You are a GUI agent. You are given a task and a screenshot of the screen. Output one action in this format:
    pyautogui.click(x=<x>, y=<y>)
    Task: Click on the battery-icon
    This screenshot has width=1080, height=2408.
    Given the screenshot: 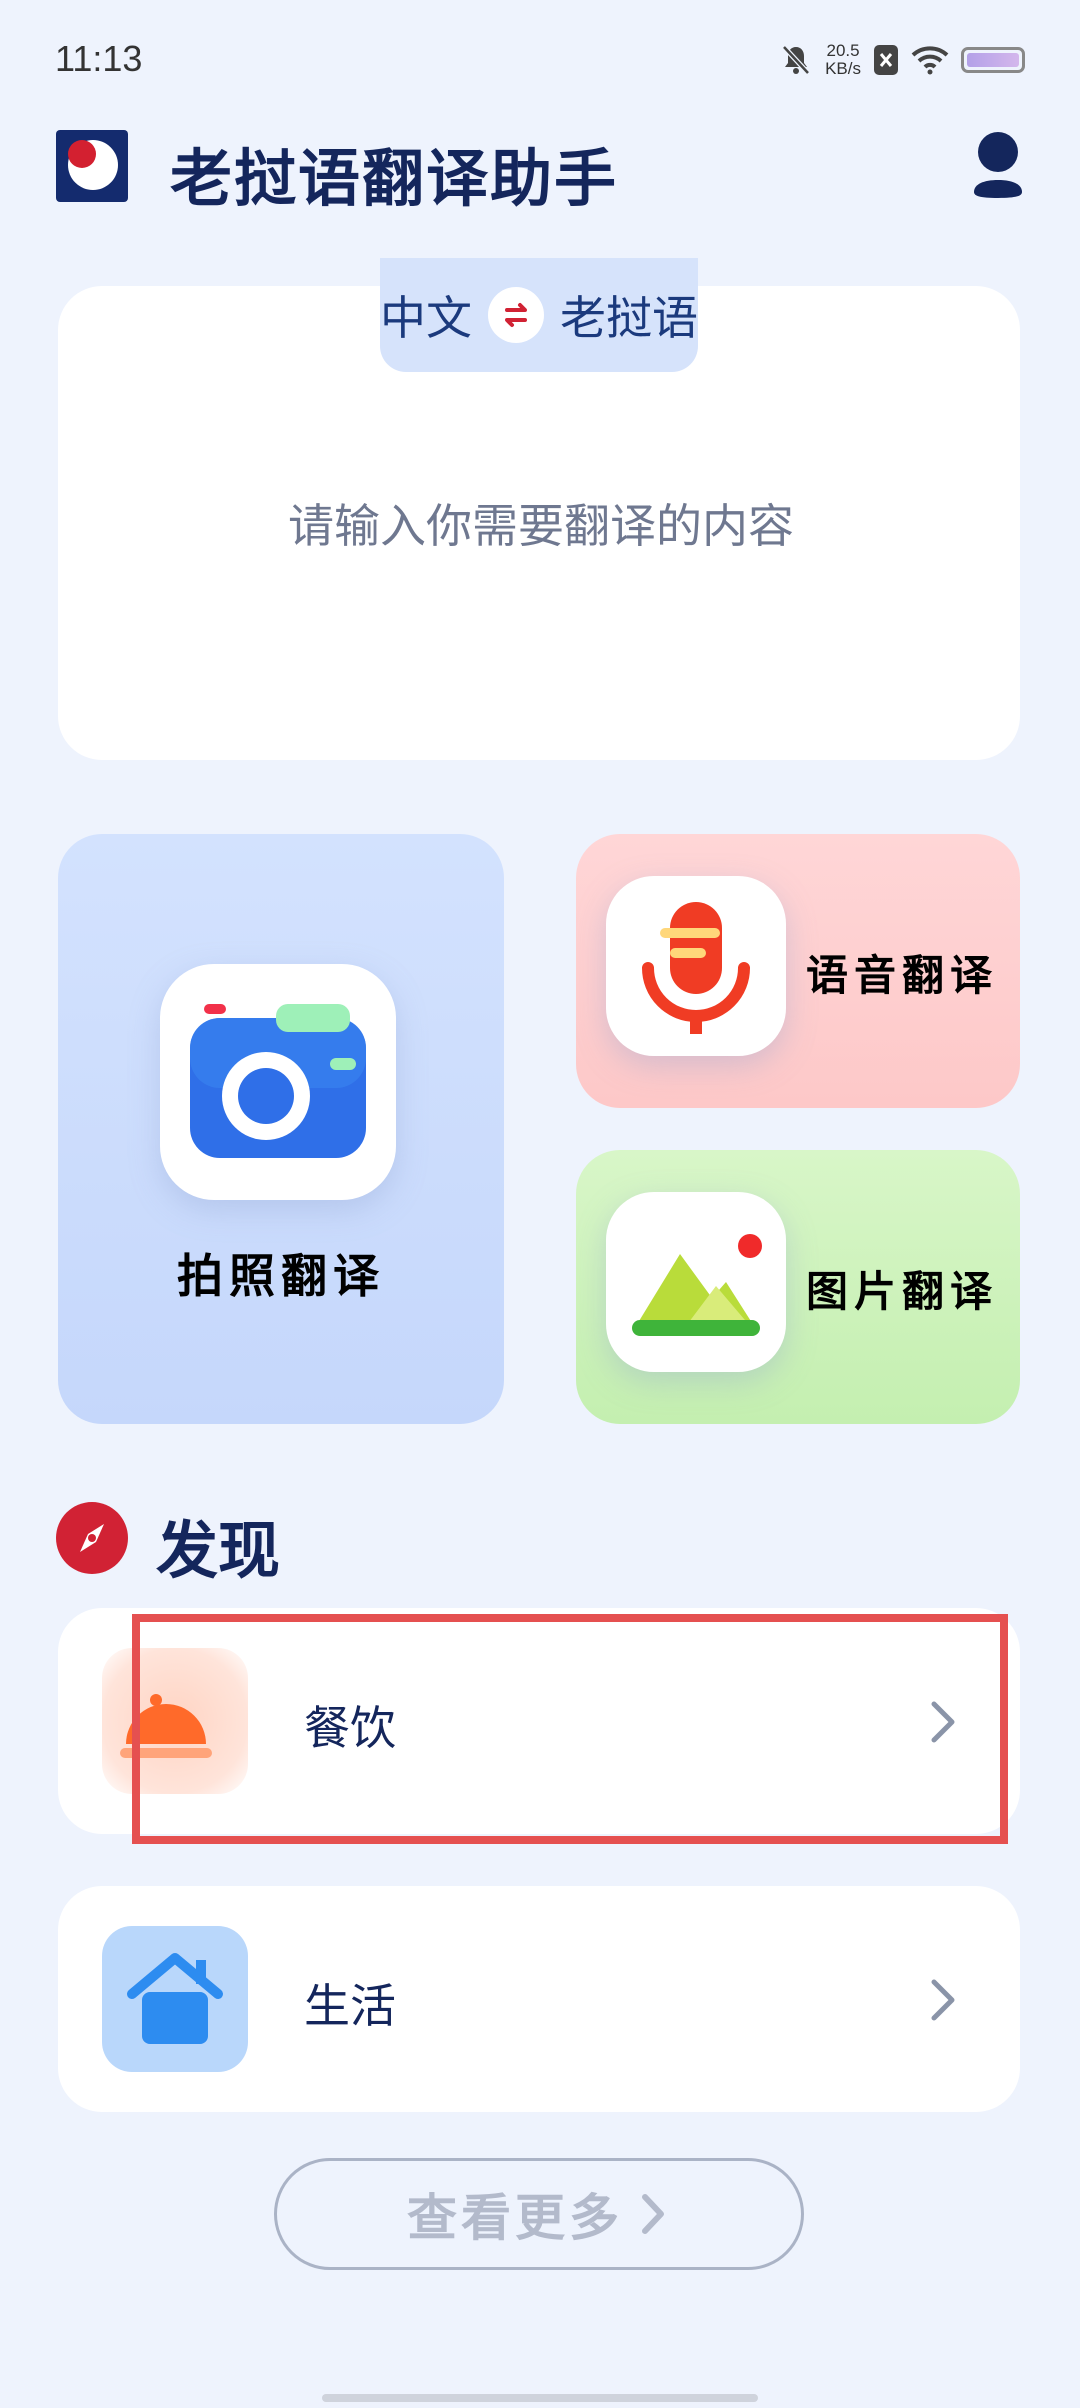 What is the action you would take?
    pyautogui.click(x=993, y=60)
    